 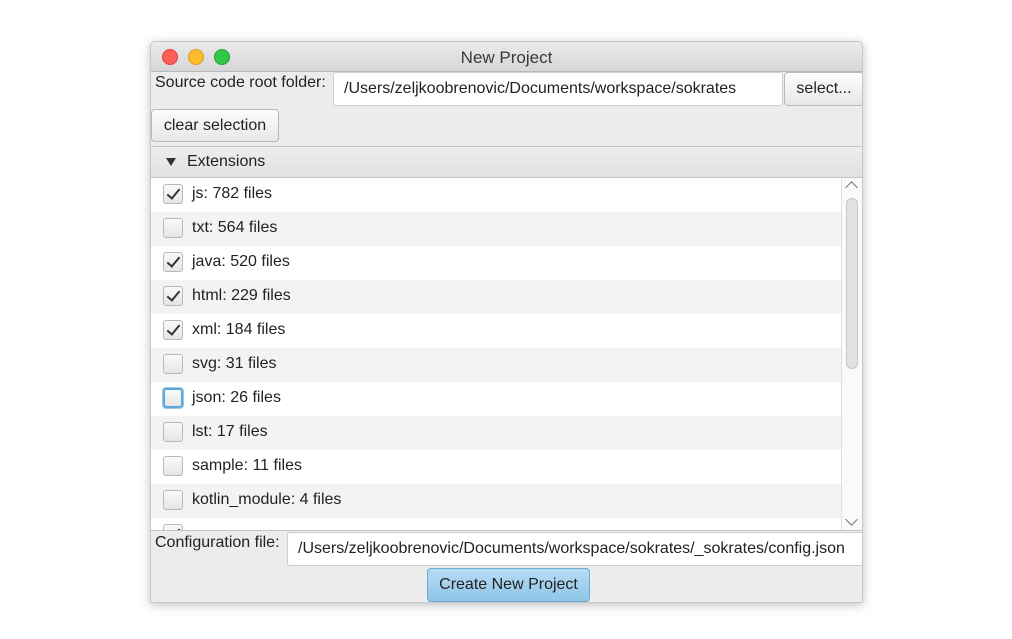 I want to click on window-title: New Project, so click(x=506, y=57).